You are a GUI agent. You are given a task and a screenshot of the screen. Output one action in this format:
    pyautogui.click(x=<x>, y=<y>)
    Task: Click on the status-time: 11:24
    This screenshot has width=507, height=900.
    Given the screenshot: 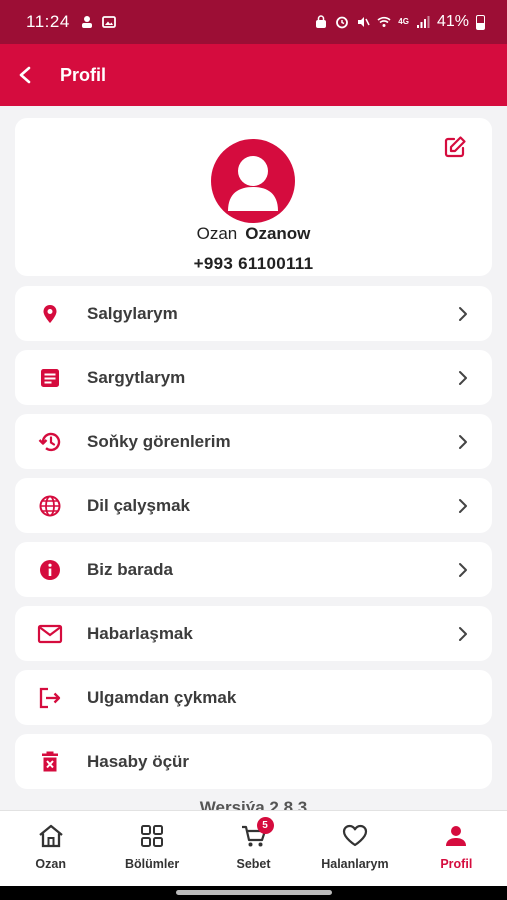 What is the action you would take?
    pyautogui.click(x=48, y=21)
    